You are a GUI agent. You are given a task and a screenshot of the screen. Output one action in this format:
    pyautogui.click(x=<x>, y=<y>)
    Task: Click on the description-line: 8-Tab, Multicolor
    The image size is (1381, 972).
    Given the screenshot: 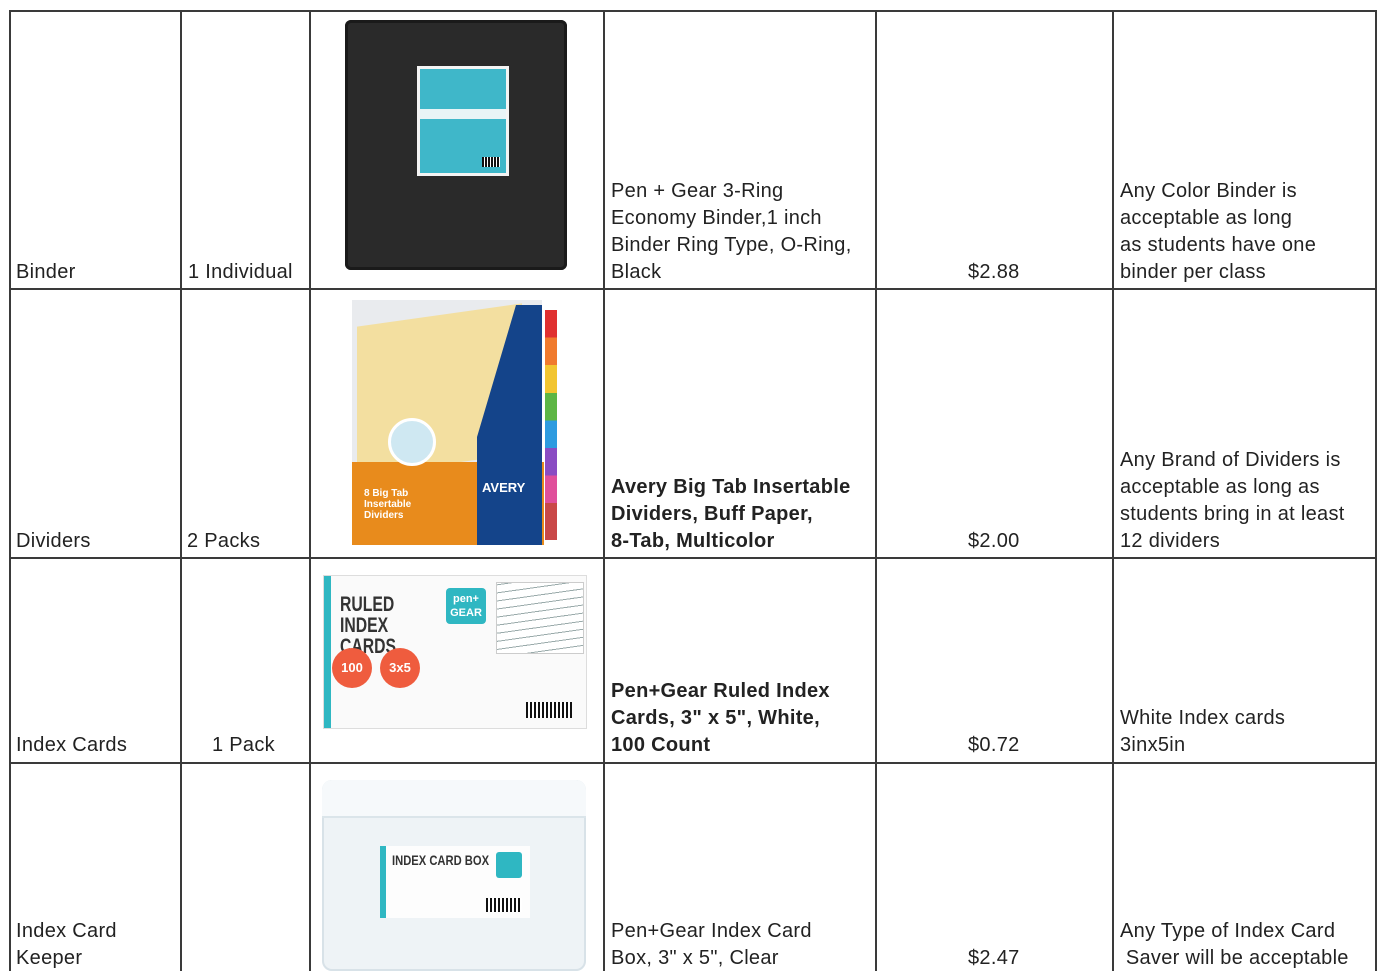 What is the action you would take?
    pyautogui.click(x=693, y=541)
    